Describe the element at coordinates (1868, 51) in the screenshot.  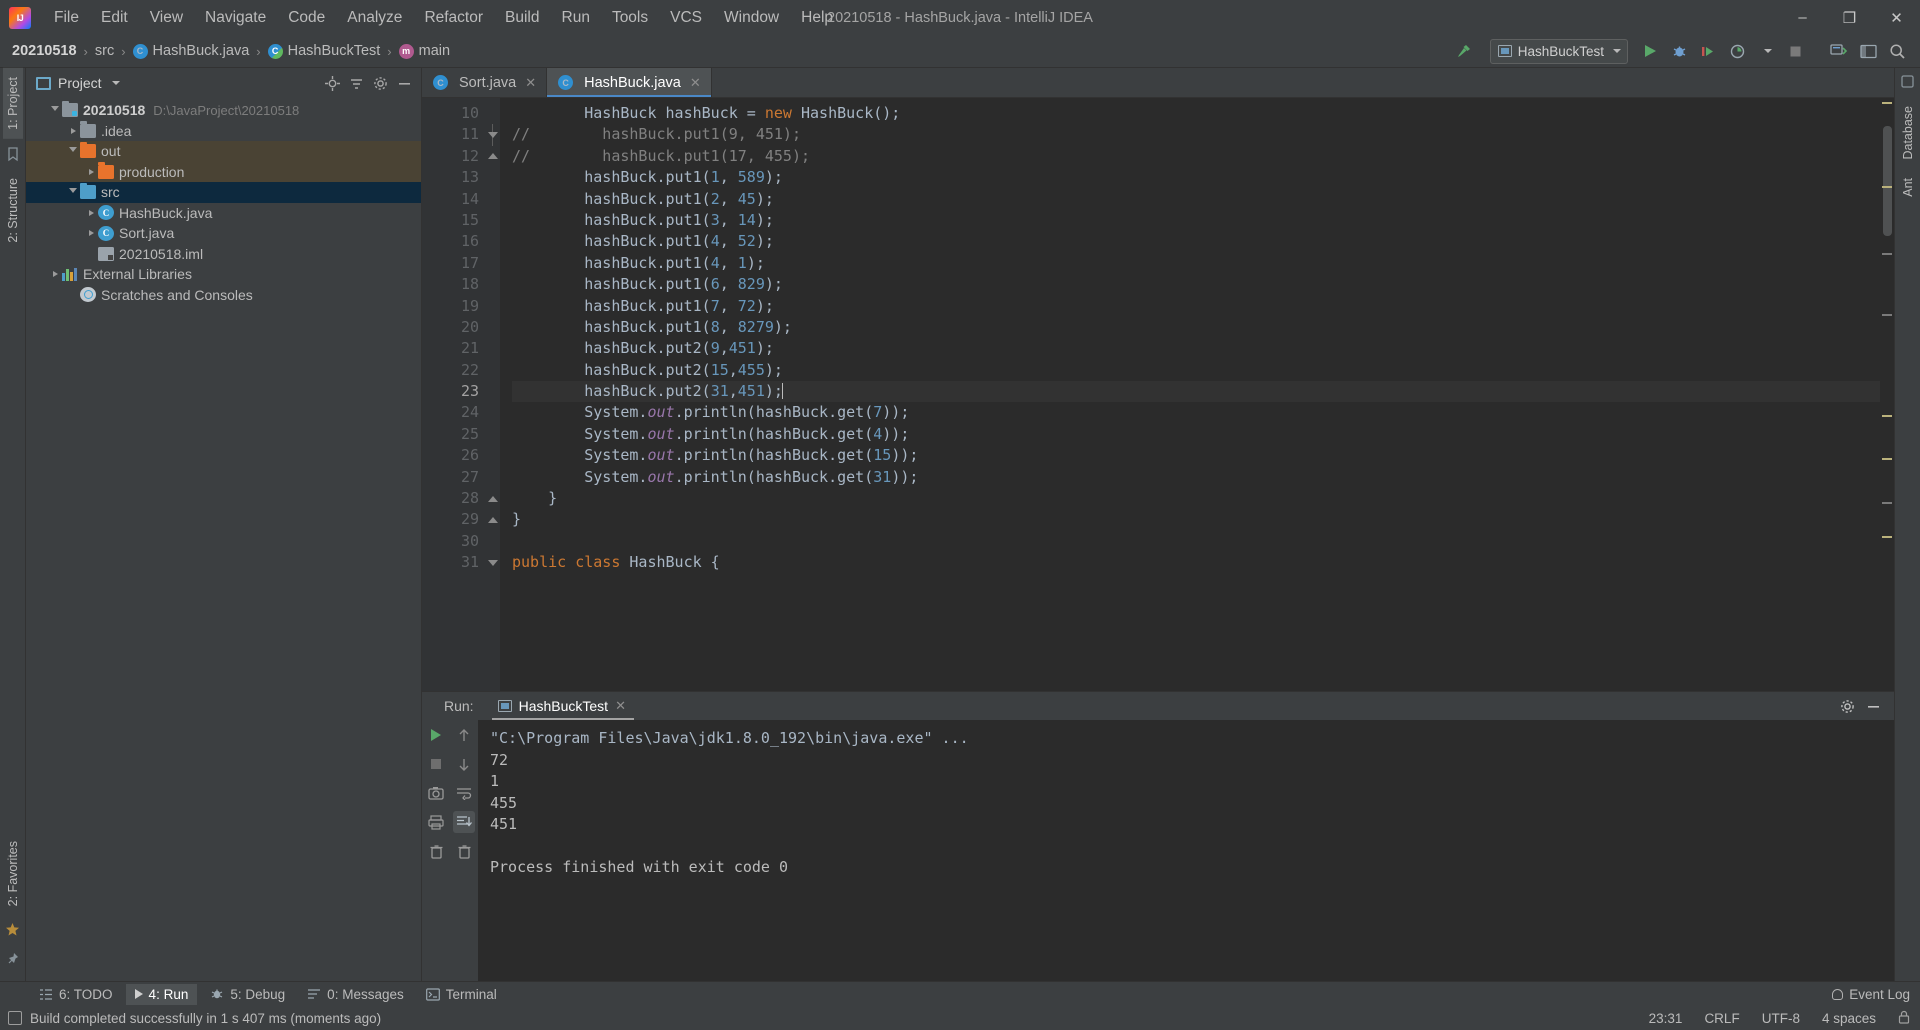
I see `layout-button` at that location.